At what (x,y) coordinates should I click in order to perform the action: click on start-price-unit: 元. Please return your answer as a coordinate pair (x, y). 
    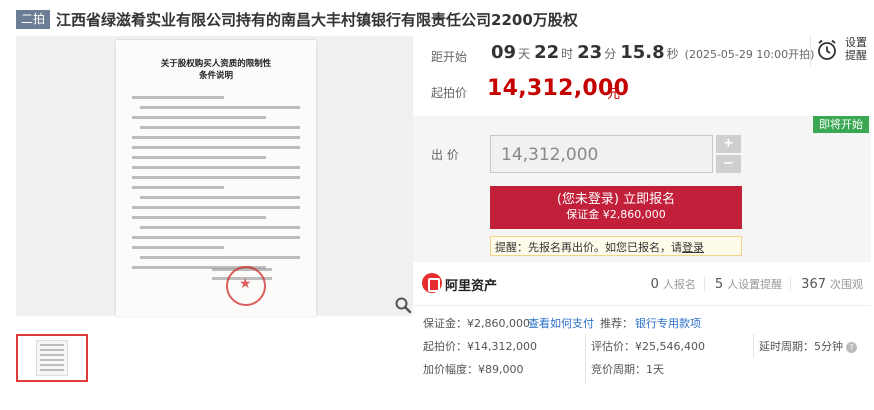
    Looking at the image, I should click on (614, 94).